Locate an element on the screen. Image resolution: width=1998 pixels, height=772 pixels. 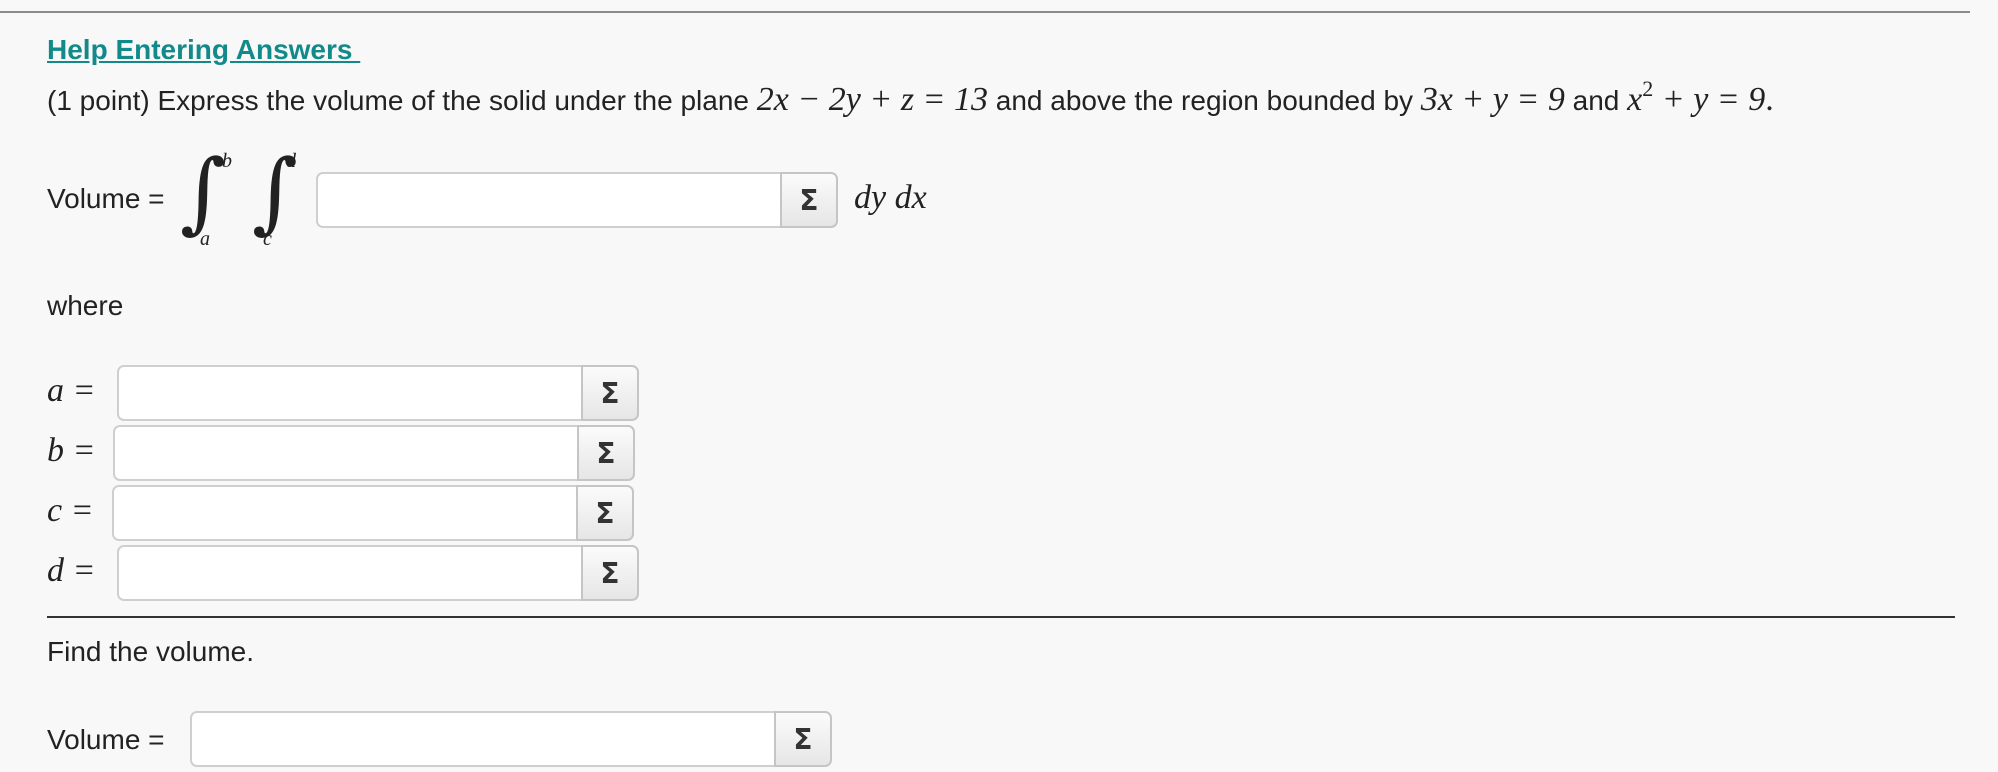
bound-b-label: b = is located at coordinates (71, 450).